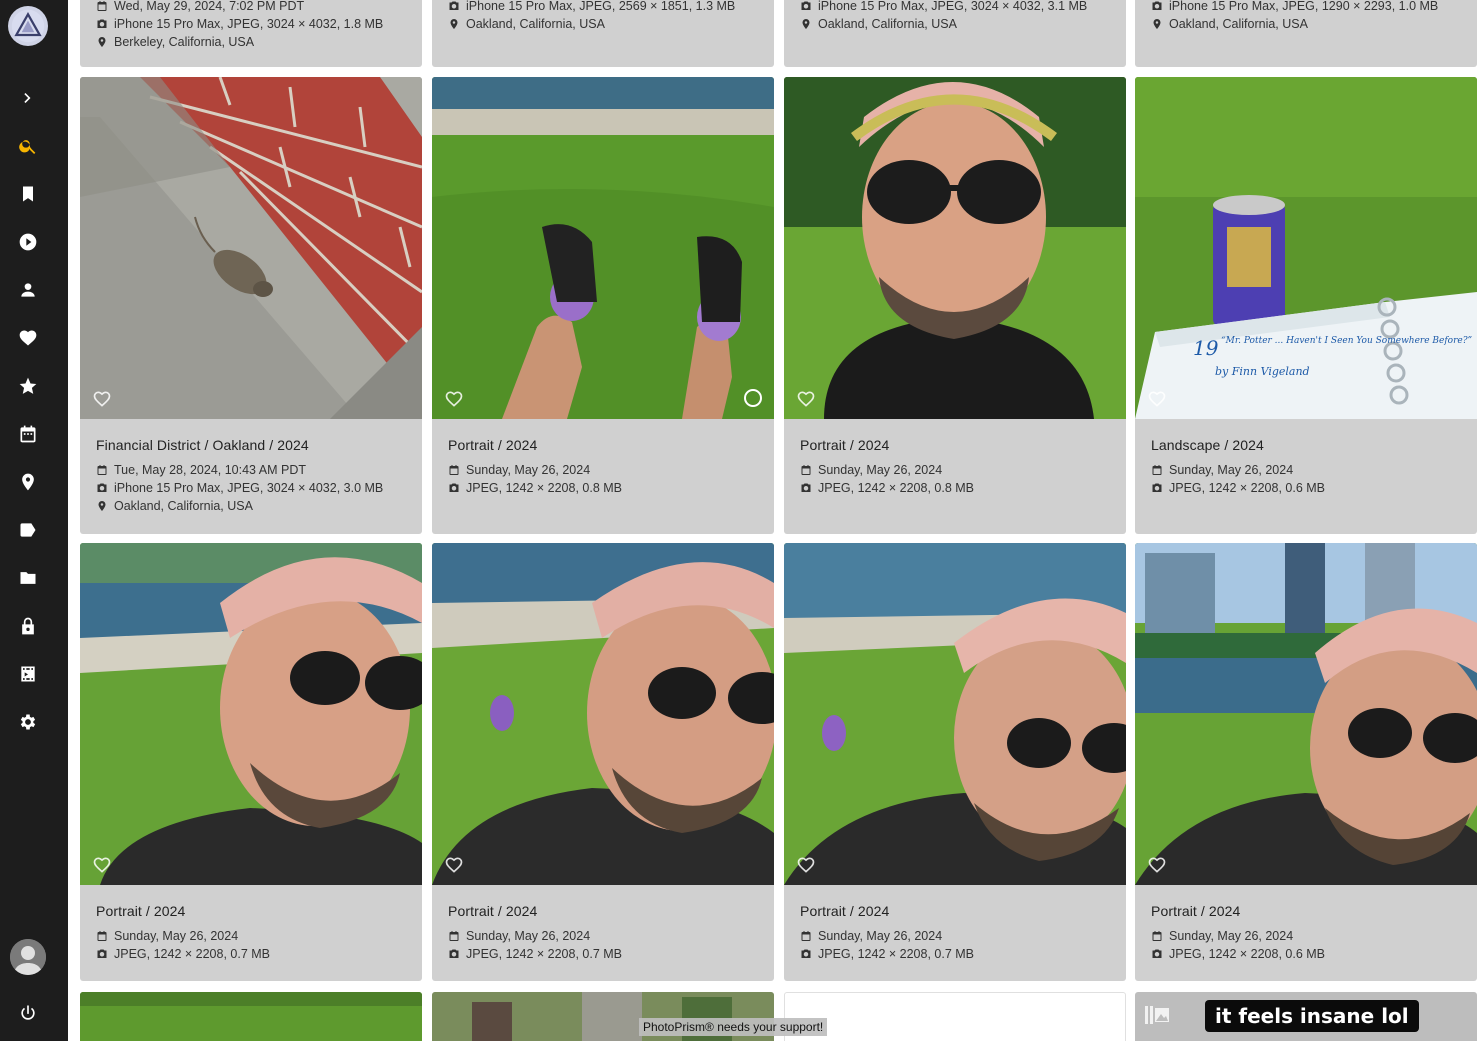 Image resolution: width=1478 pixels, height=1041 pixels. What do you see at coordinates (28, 674) in the screenshot?
I see `library-icon` at bounding box center [28, 674].